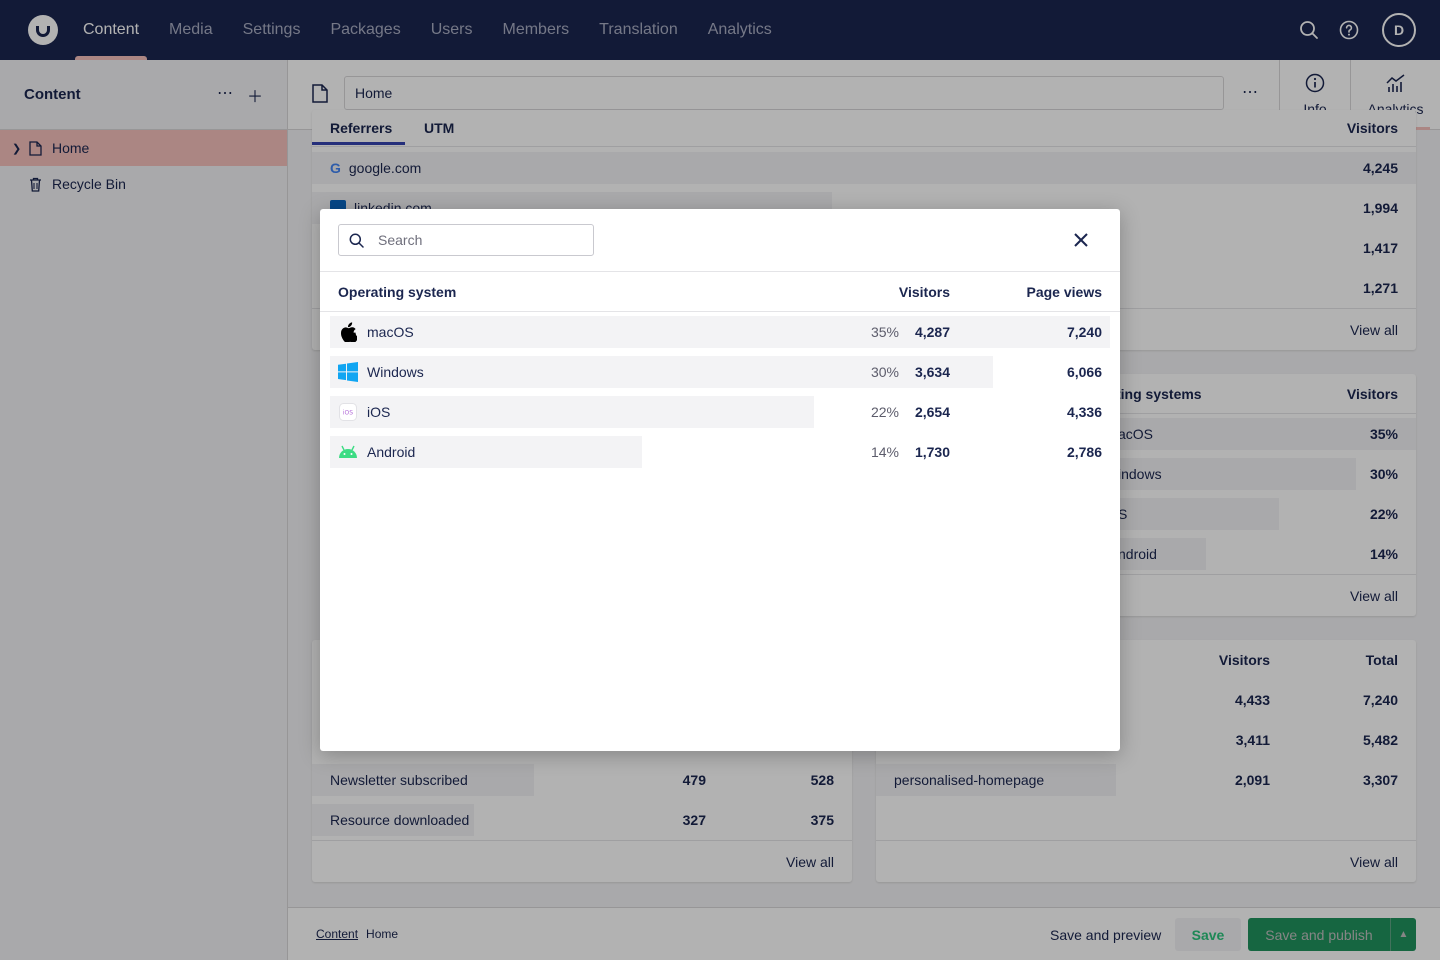 Image resolution: width=1440 pixels, height=960 pixels. Describe the element at coordinates (1064, 292) in the screenshot. I see `column-page-views: Page views` at that location.